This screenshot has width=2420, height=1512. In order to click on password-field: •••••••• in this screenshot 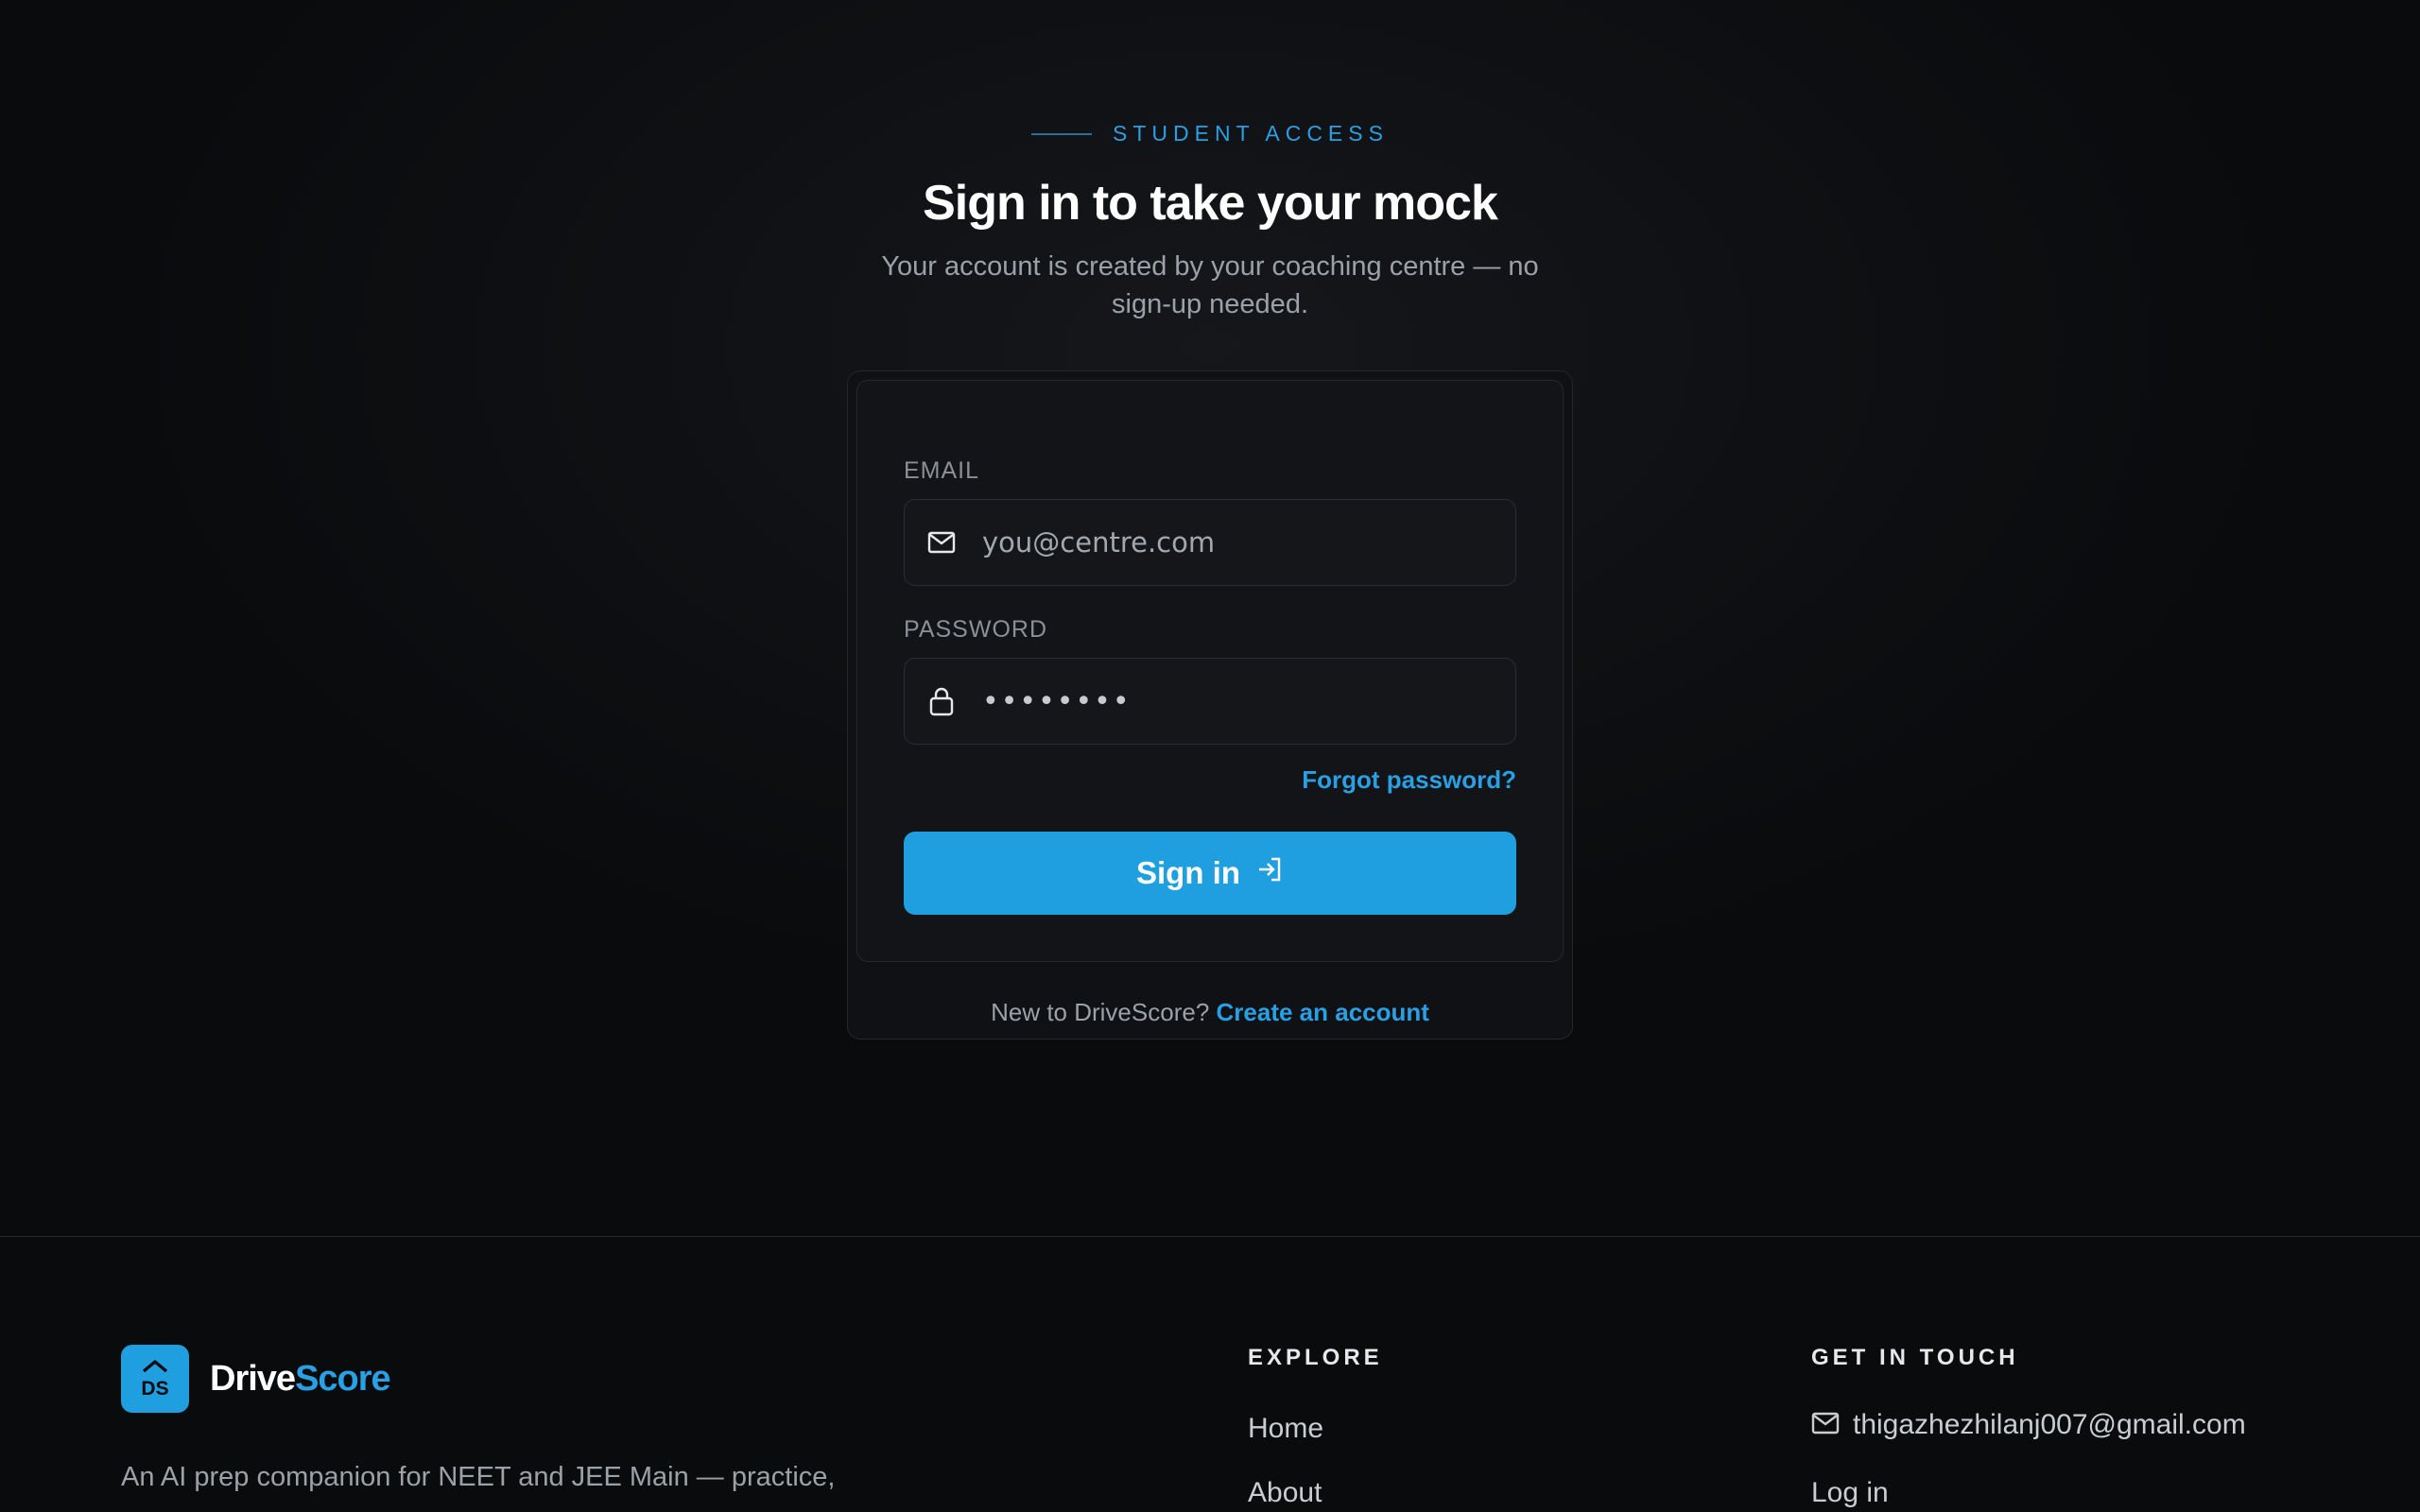, I will do `click(1210, 701)`.